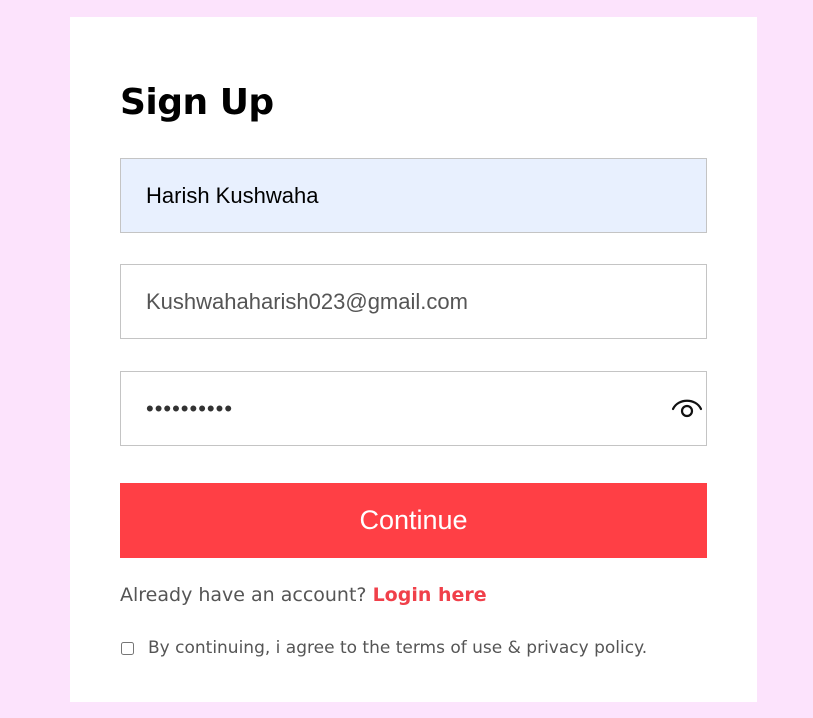  What do you see at coordinates (127, 648) in the screenshot?
I see `terms-checkbox` at bounding box center [127, 648].